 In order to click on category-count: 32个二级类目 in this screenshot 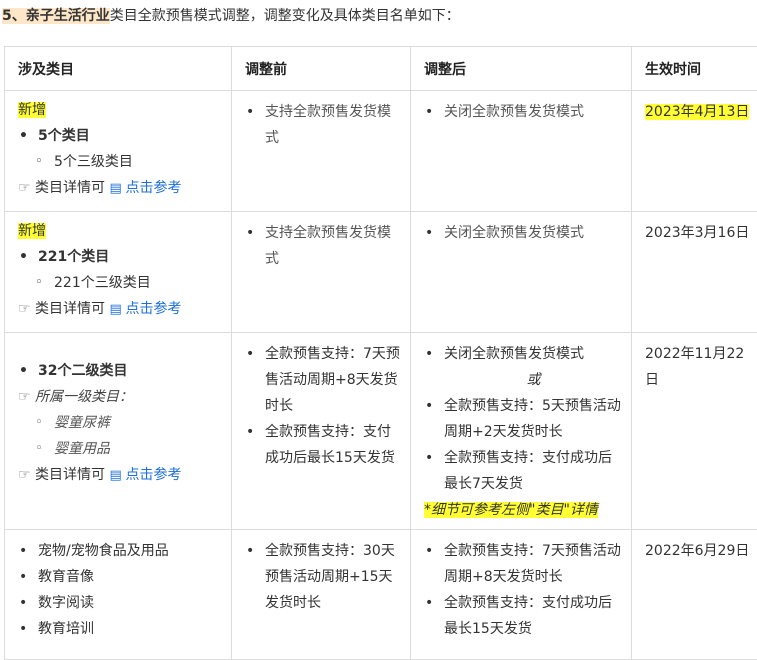, I will do `click(120, 371)`.